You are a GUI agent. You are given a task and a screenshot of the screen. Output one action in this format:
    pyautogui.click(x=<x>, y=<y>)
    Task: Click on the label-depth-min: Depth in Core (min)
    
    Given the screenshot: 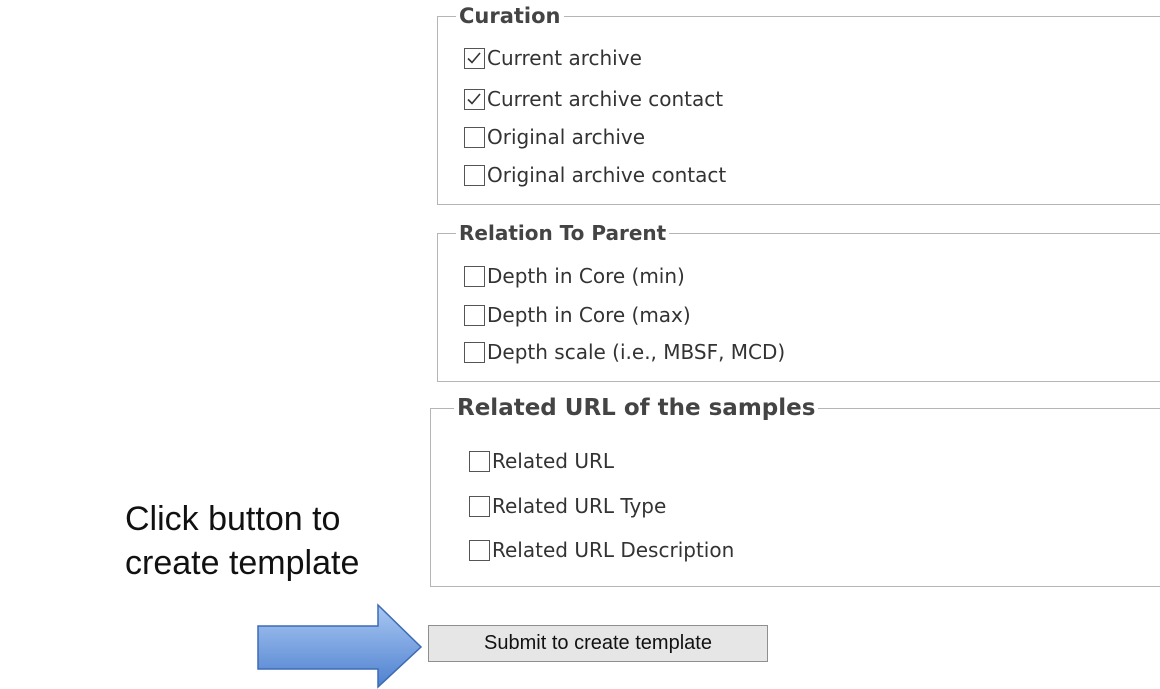 What is the action you would take?
    pyautogui.click(x=586, y=276)
    